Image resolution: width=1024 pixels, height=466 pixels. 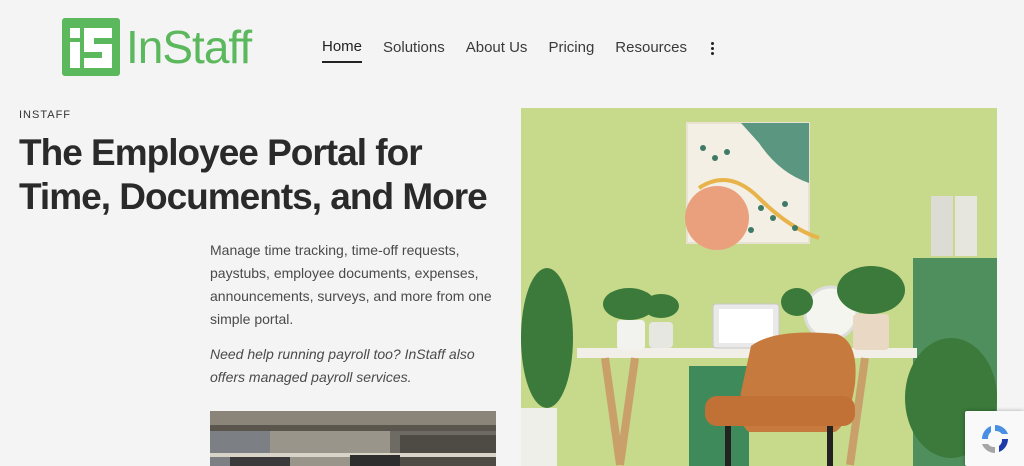 I want to click on recaptcha-badge, so click(x=994, y=438).